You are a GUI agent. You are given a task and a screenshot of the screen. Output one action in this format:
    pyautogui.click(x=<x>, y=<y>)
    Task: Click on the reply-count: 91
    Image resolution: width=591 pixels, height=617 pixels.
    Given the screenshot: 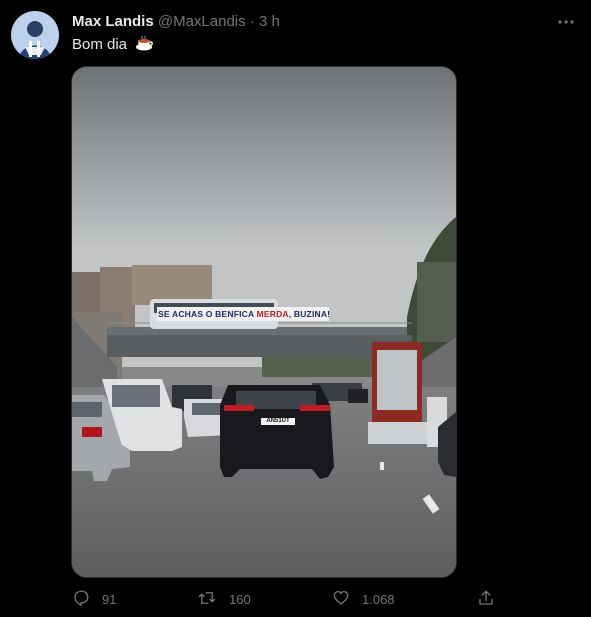 What is the action you would take?
    pyautogui.click(x=109, y=599)
    